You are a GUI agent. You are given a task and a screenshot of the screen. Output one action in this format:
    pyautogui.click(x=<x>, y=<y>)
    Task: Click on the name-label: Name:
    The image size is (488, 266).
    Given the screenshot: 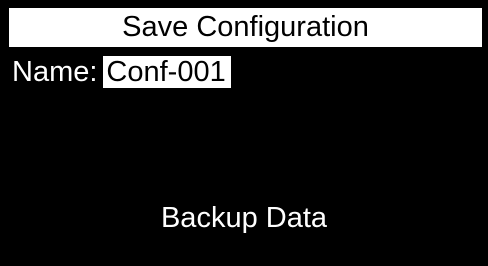 What is the action you would take?
    pyautogui.click(x=55, y=72)
    